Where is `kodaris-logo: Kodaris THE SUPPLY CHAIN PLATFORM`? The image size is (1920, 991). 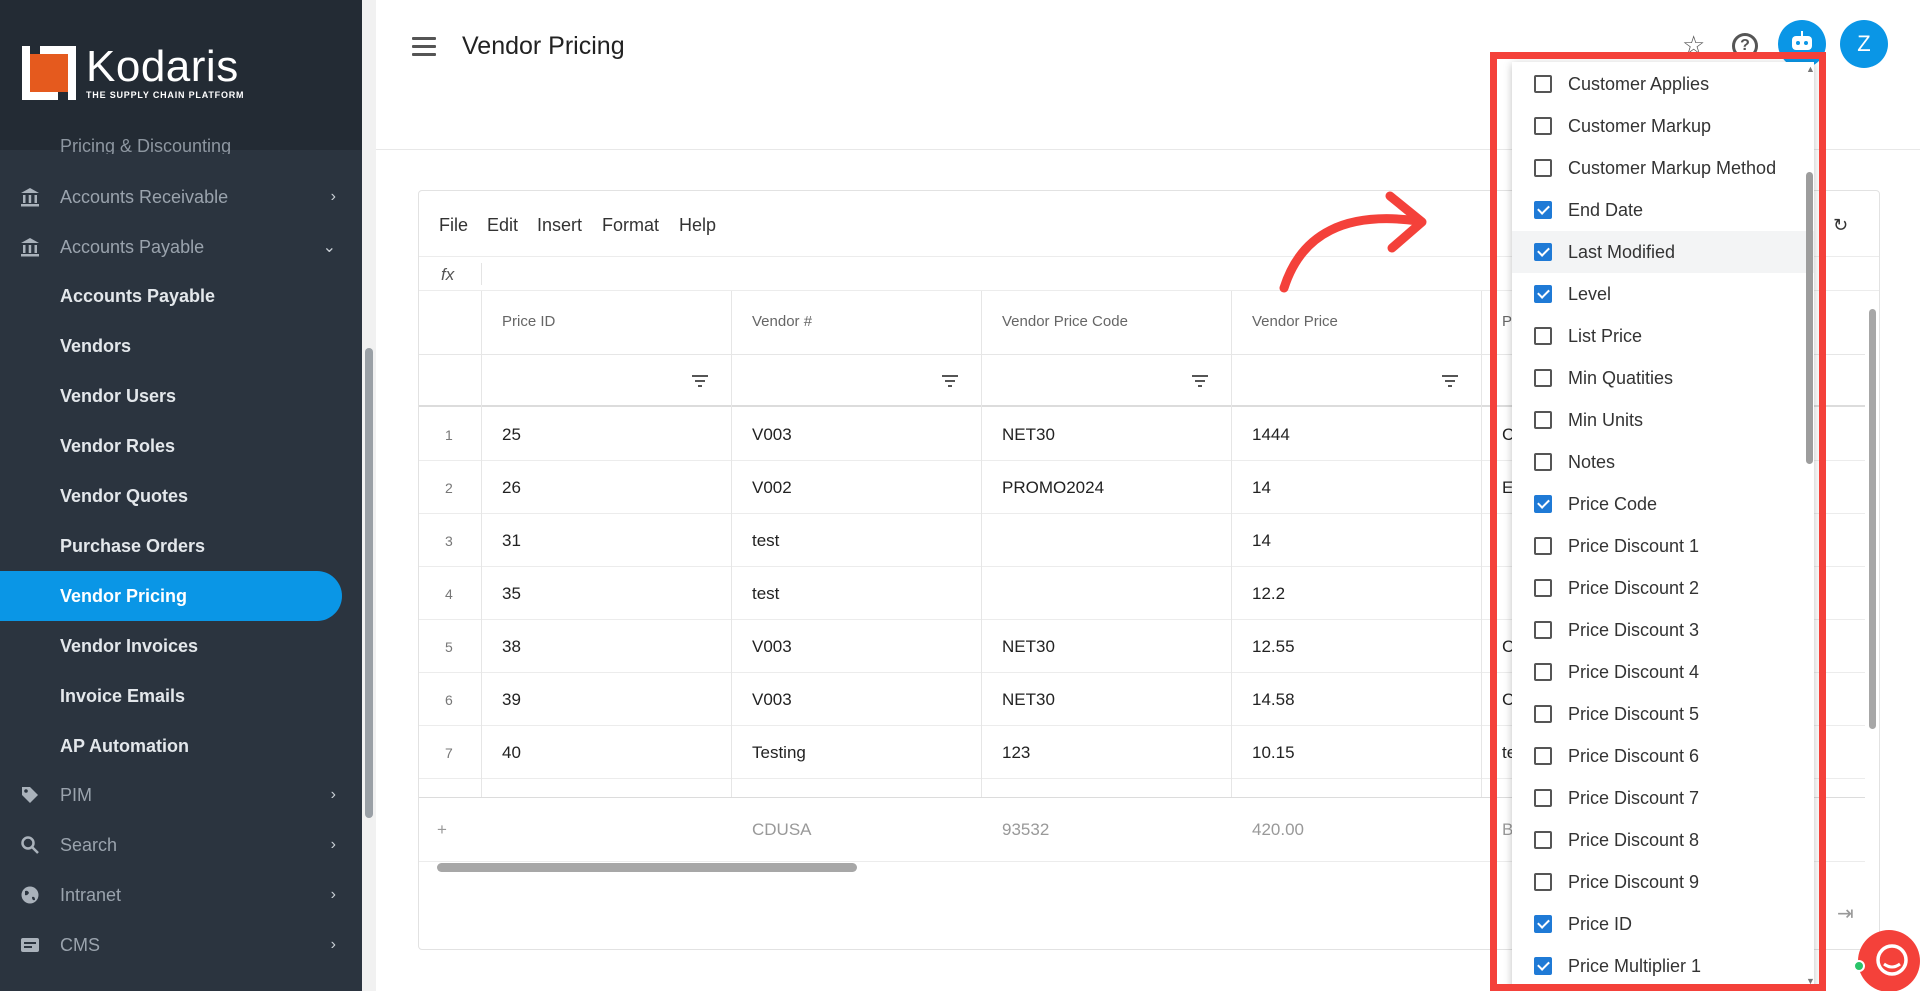
kodaris-logo: Kodaris THE SUPPLY CHAIN PLATFORM is located at coordinates (133, 72).